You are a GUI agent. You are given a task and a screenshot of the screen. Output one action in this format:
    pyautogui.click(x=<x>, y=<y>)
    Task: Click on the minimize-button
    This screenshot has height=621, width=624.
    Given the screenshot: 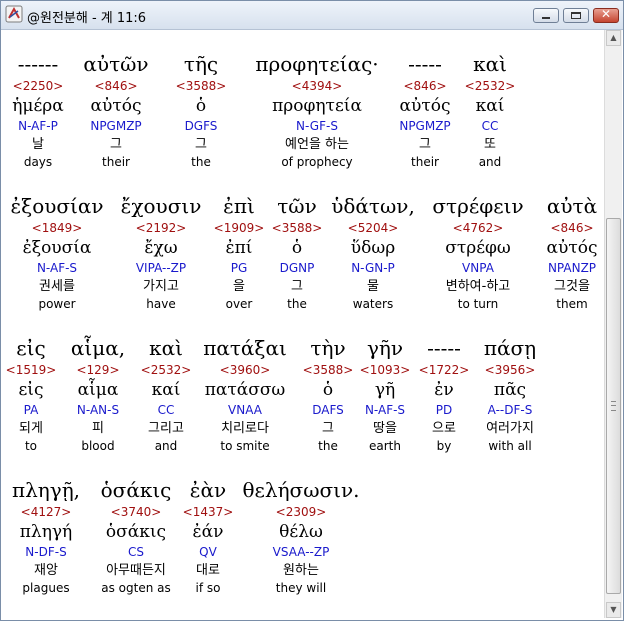 What is the action you would take?
    pyautogui.click(x=546, y=15)
    